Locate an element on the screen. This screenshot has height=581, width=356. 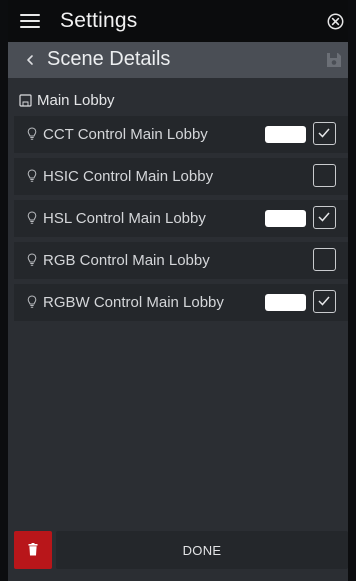
device-row-rgbw: RGBW Control Main Lobby is located at coordinates (181, 302).